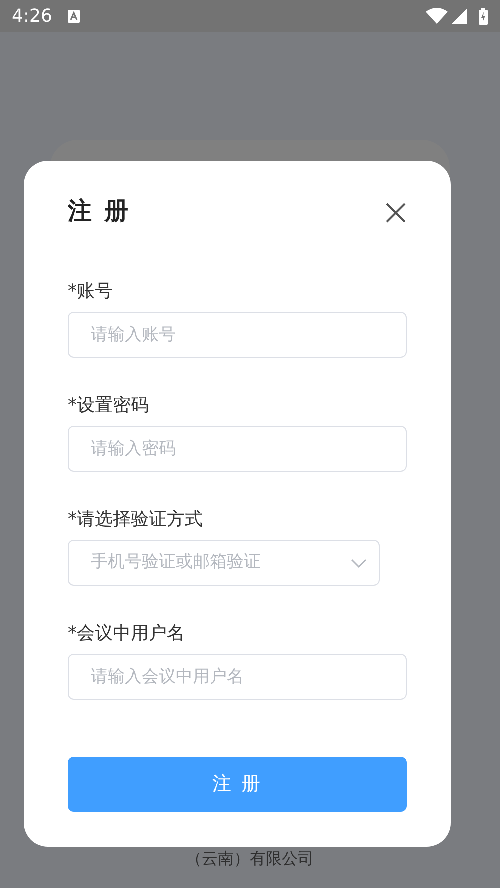 The image size is (500, 888). I want to click on field-label: *请选择验证方式, so click(136, 519).